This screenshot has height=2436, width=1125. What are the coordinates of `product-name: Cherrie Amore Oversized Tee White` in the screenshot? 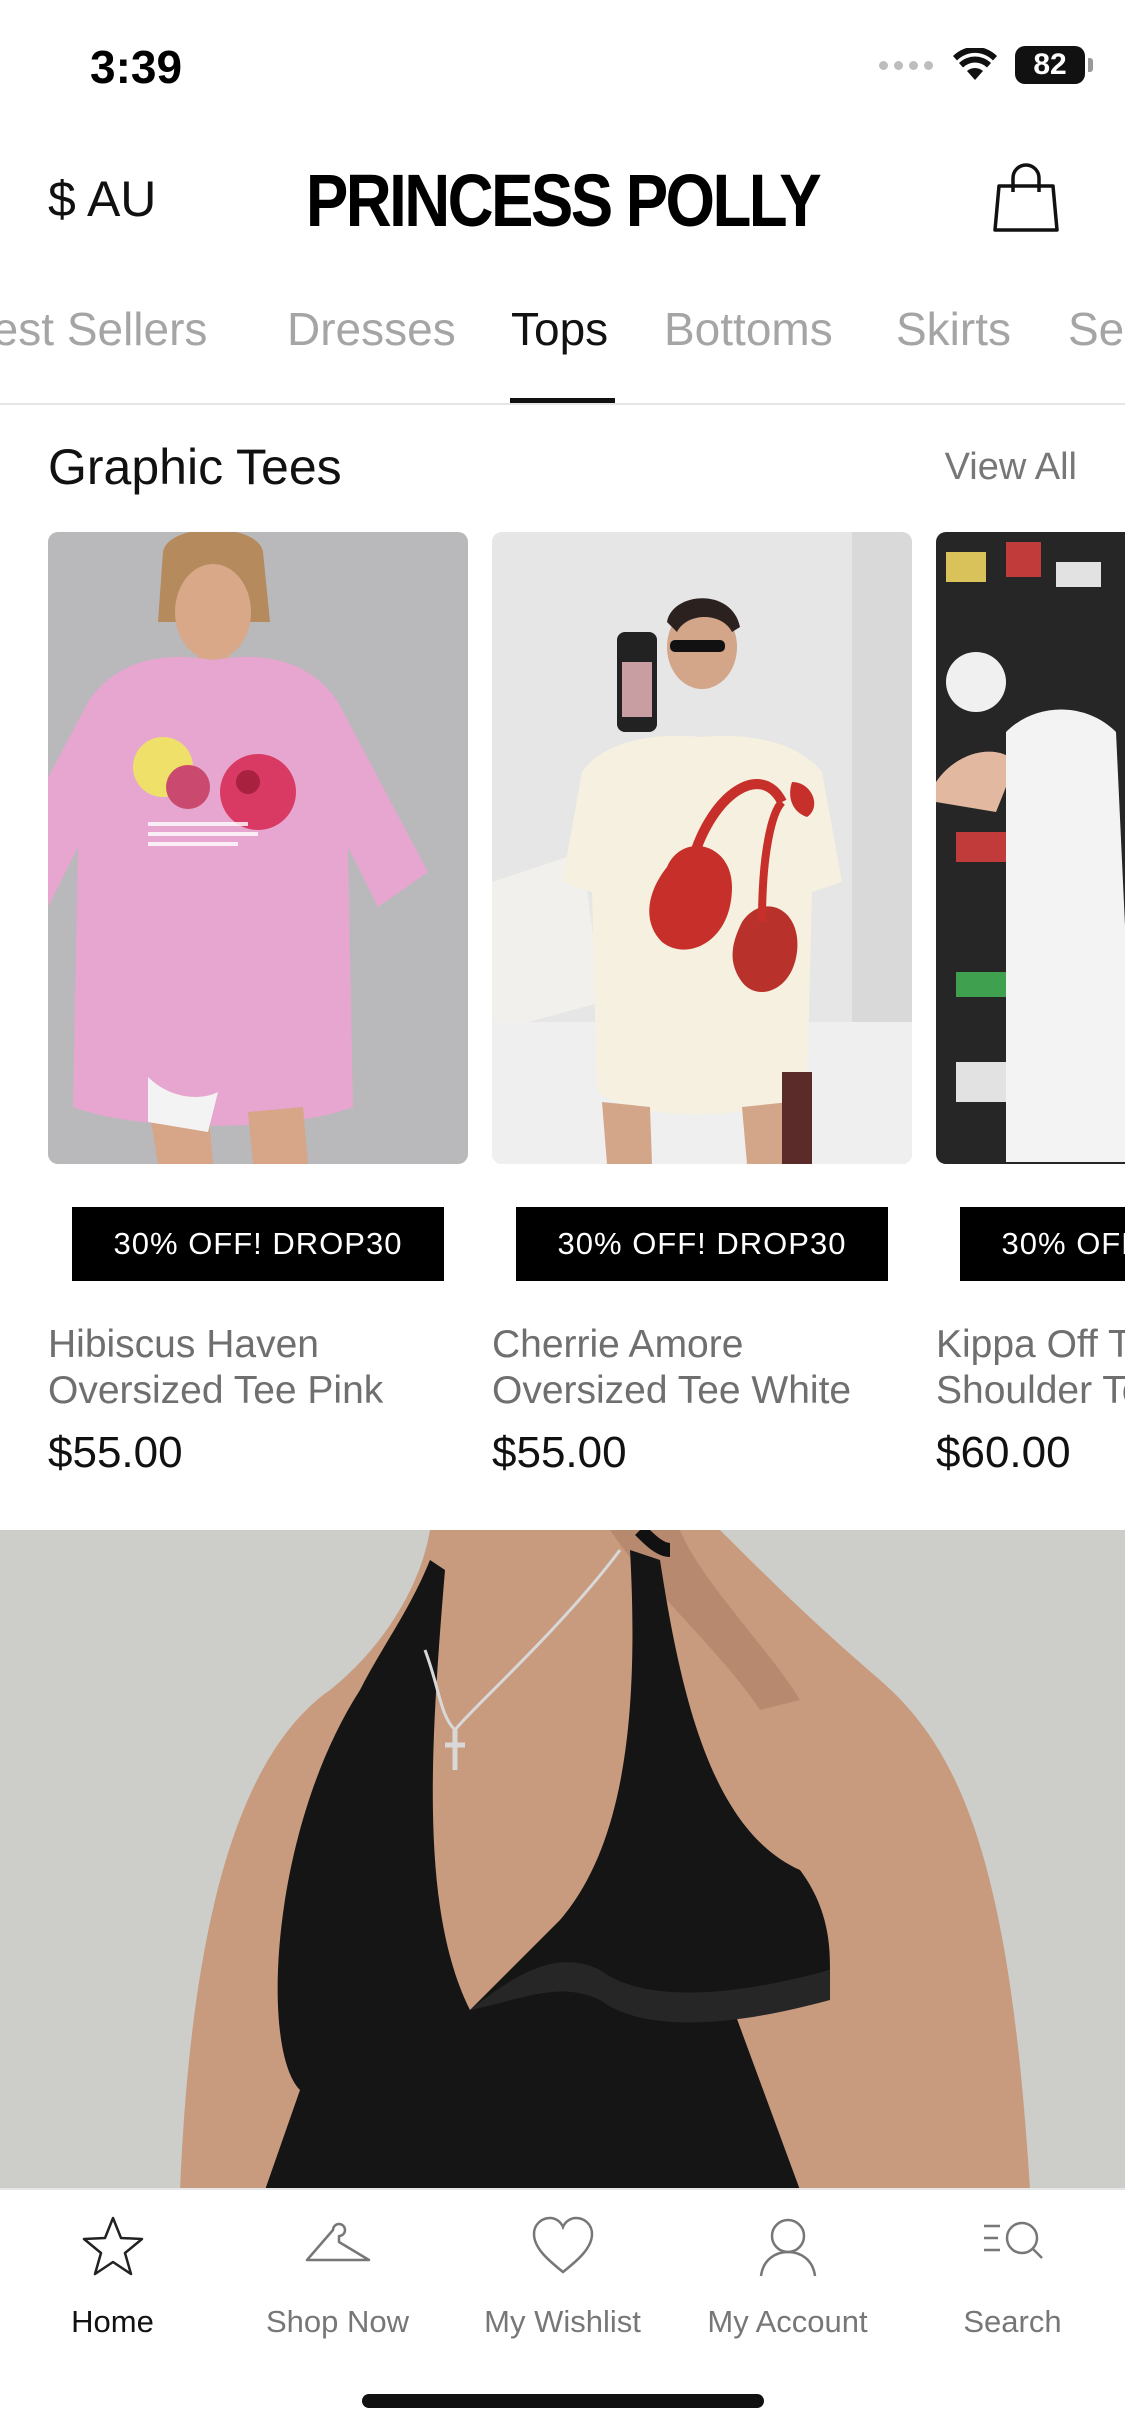 It's located at (702, 1368).